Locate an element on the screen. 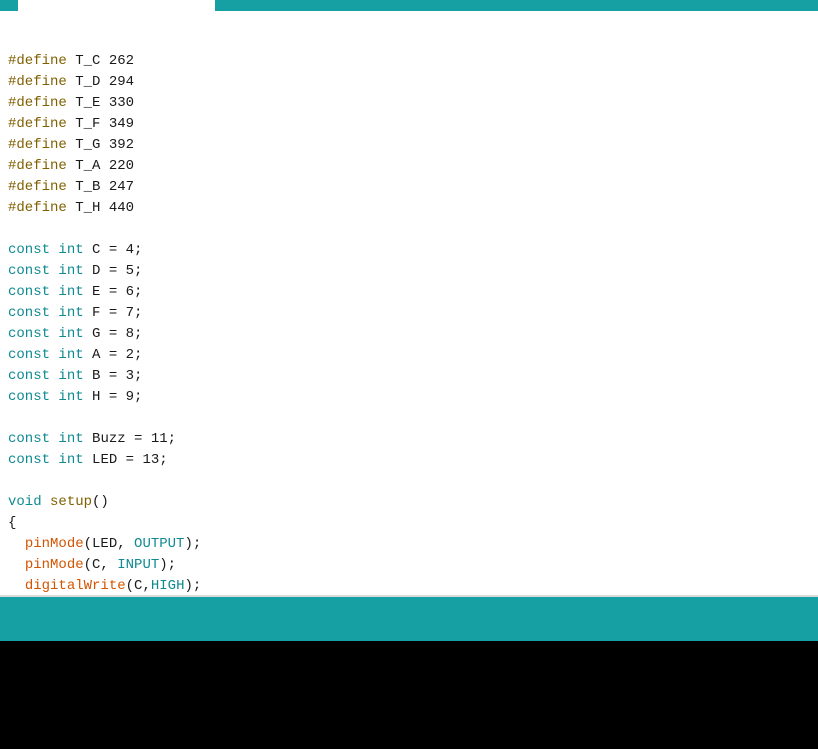  code-token-plain: T_E 330 is located at coordinates (100, 103).